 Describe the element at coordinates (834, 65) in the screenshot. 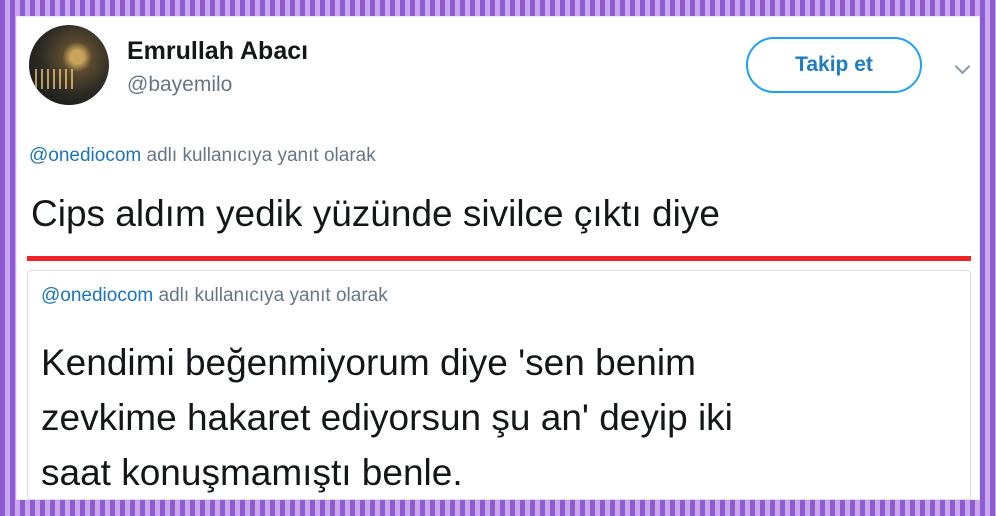

I see `follow-button: Takip et` at that location.